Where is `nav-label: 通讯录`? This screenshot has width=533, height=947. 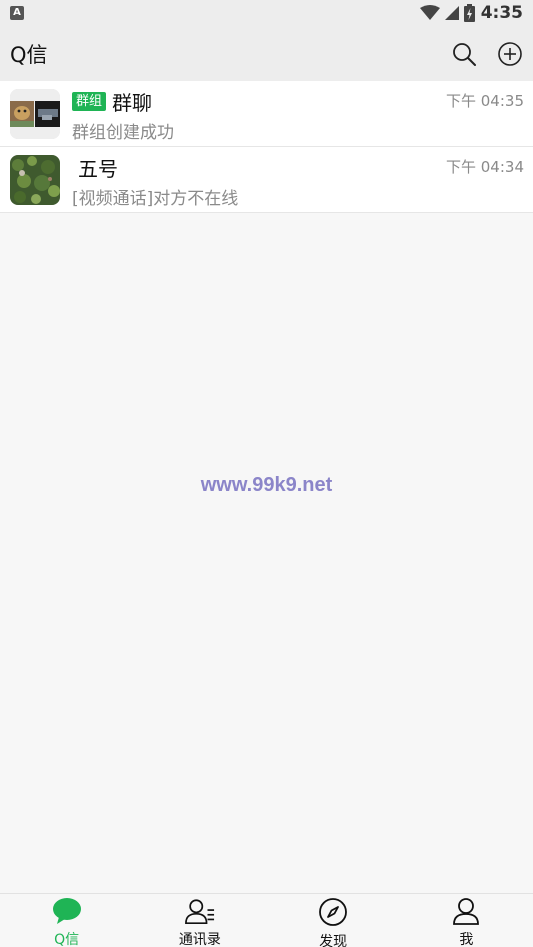
nav-label: 通讯录 is located at coordinates (199, 939).